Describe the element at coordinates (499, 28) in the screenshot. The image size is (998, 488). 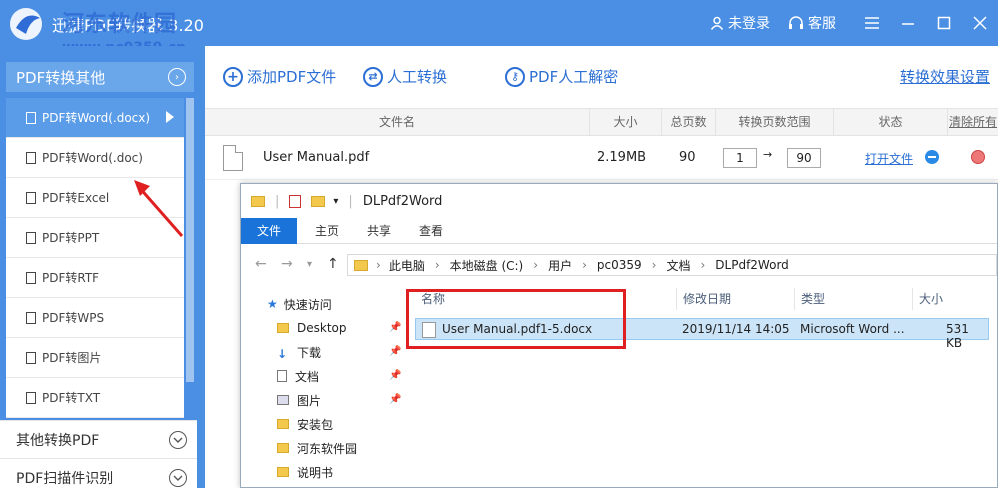
I see `title-bar: 迅捷PDF转换器 3.20 河东软件园 www.pc0359.cn 未登录 客服` at that location.